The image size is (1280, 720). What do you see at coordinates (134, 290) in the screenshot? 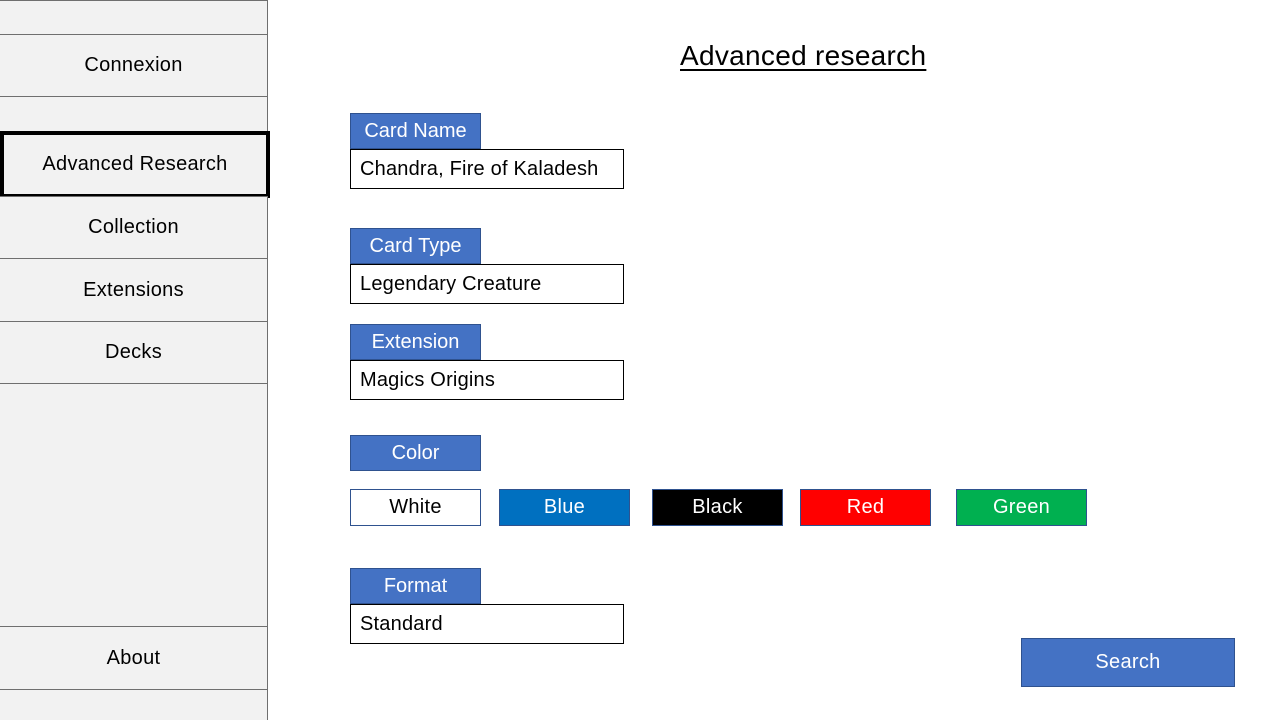
I see `sidebar-item-extensions: Extensions` at bounding box center [134, 290].